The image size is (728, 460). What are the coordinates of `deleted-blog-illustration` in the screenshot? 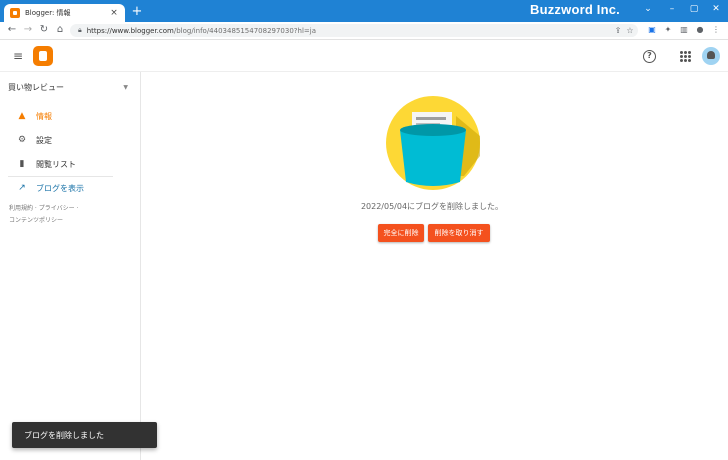 It's located at (433, 143).